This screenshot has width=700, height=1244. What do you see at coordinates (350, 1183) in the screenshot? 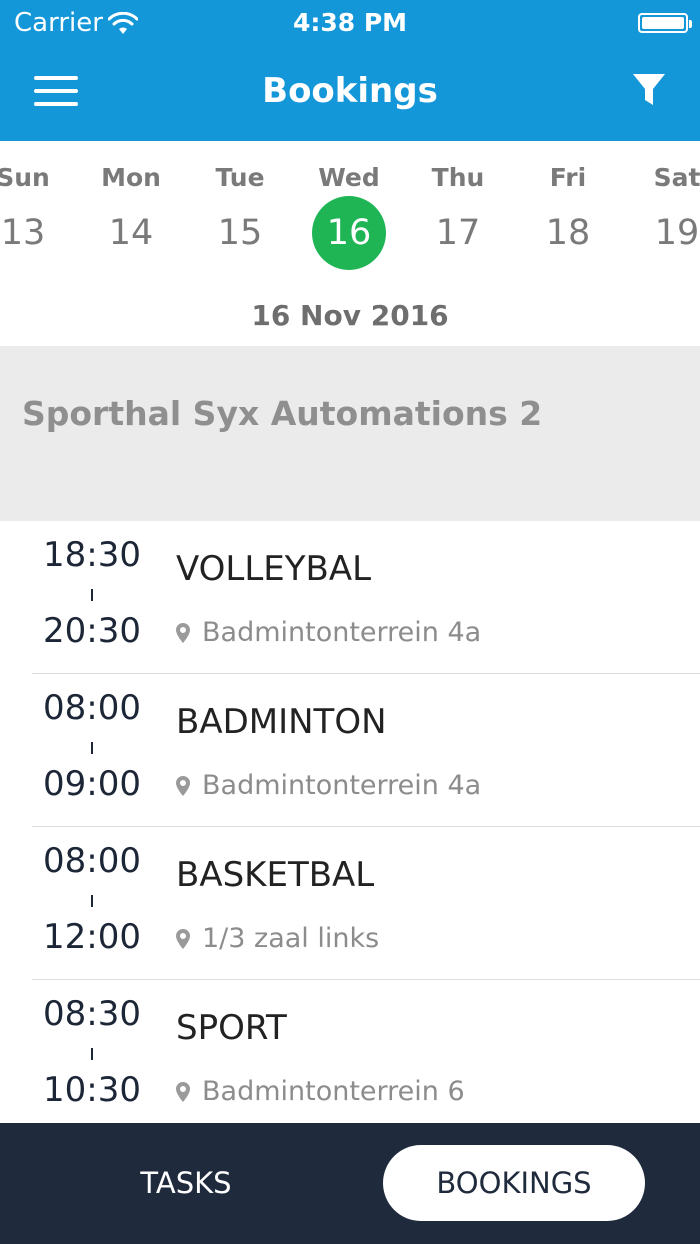
I see `bottom-tab-bar: TASKS BOOKINGS` at bounding box center [350, 1183].